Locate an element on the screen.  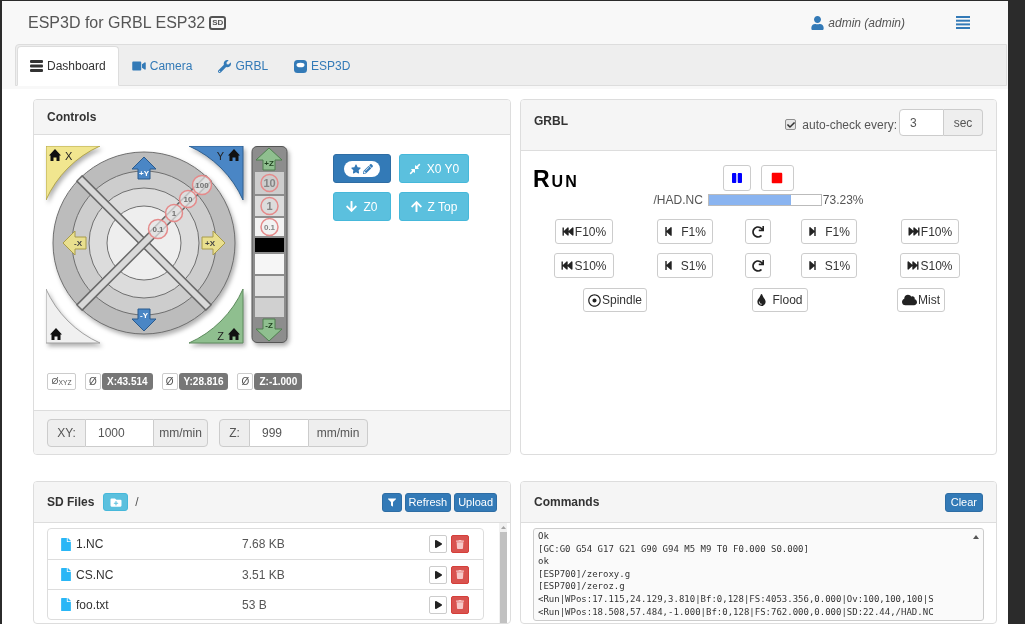
step-marker: 100 is located at coordinates (202, 185).